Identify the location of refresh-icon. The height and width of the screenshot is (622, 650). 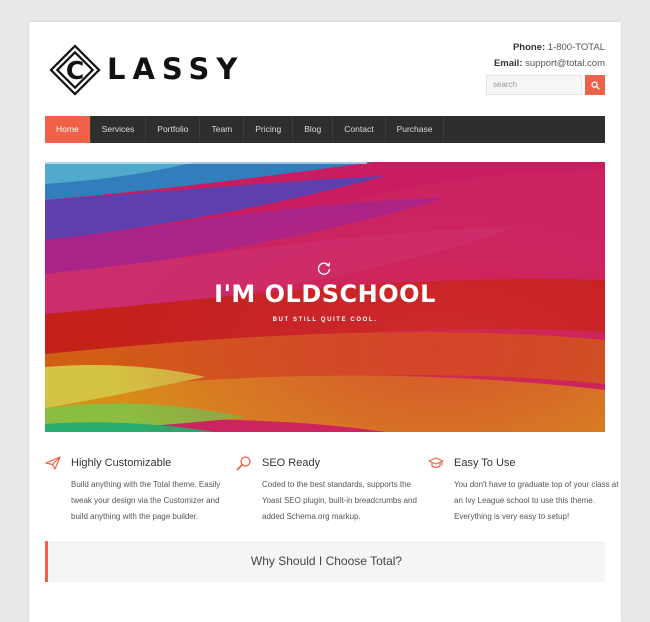
(324, 268).